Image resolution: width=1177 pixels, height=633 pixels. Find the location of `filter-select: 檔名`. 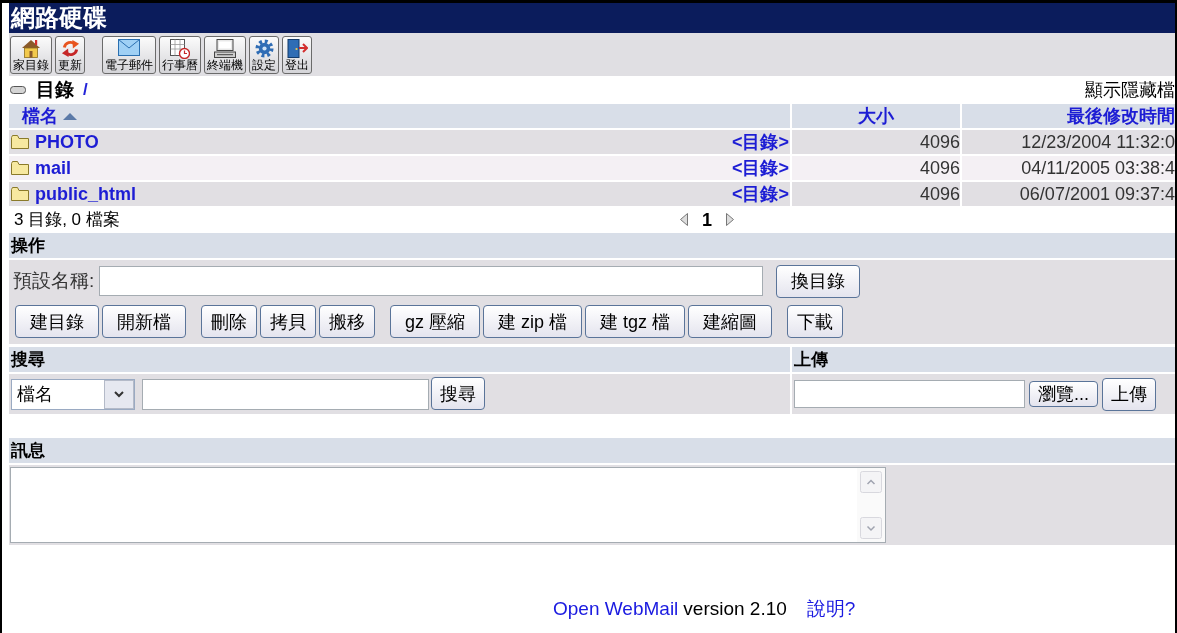

filter-select: 檔名 is located at coordinates (73, 394).